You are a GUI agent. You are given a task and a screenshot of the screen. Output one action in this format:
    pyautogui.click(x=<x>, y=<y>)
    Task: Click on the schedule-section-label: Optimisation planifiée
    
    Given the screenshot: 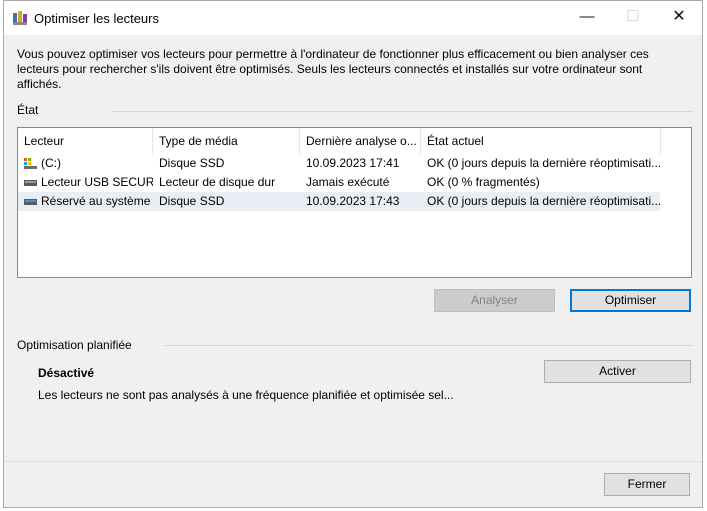 What is the action you would take?
    pyautogui.click(x=74, y=345)
    